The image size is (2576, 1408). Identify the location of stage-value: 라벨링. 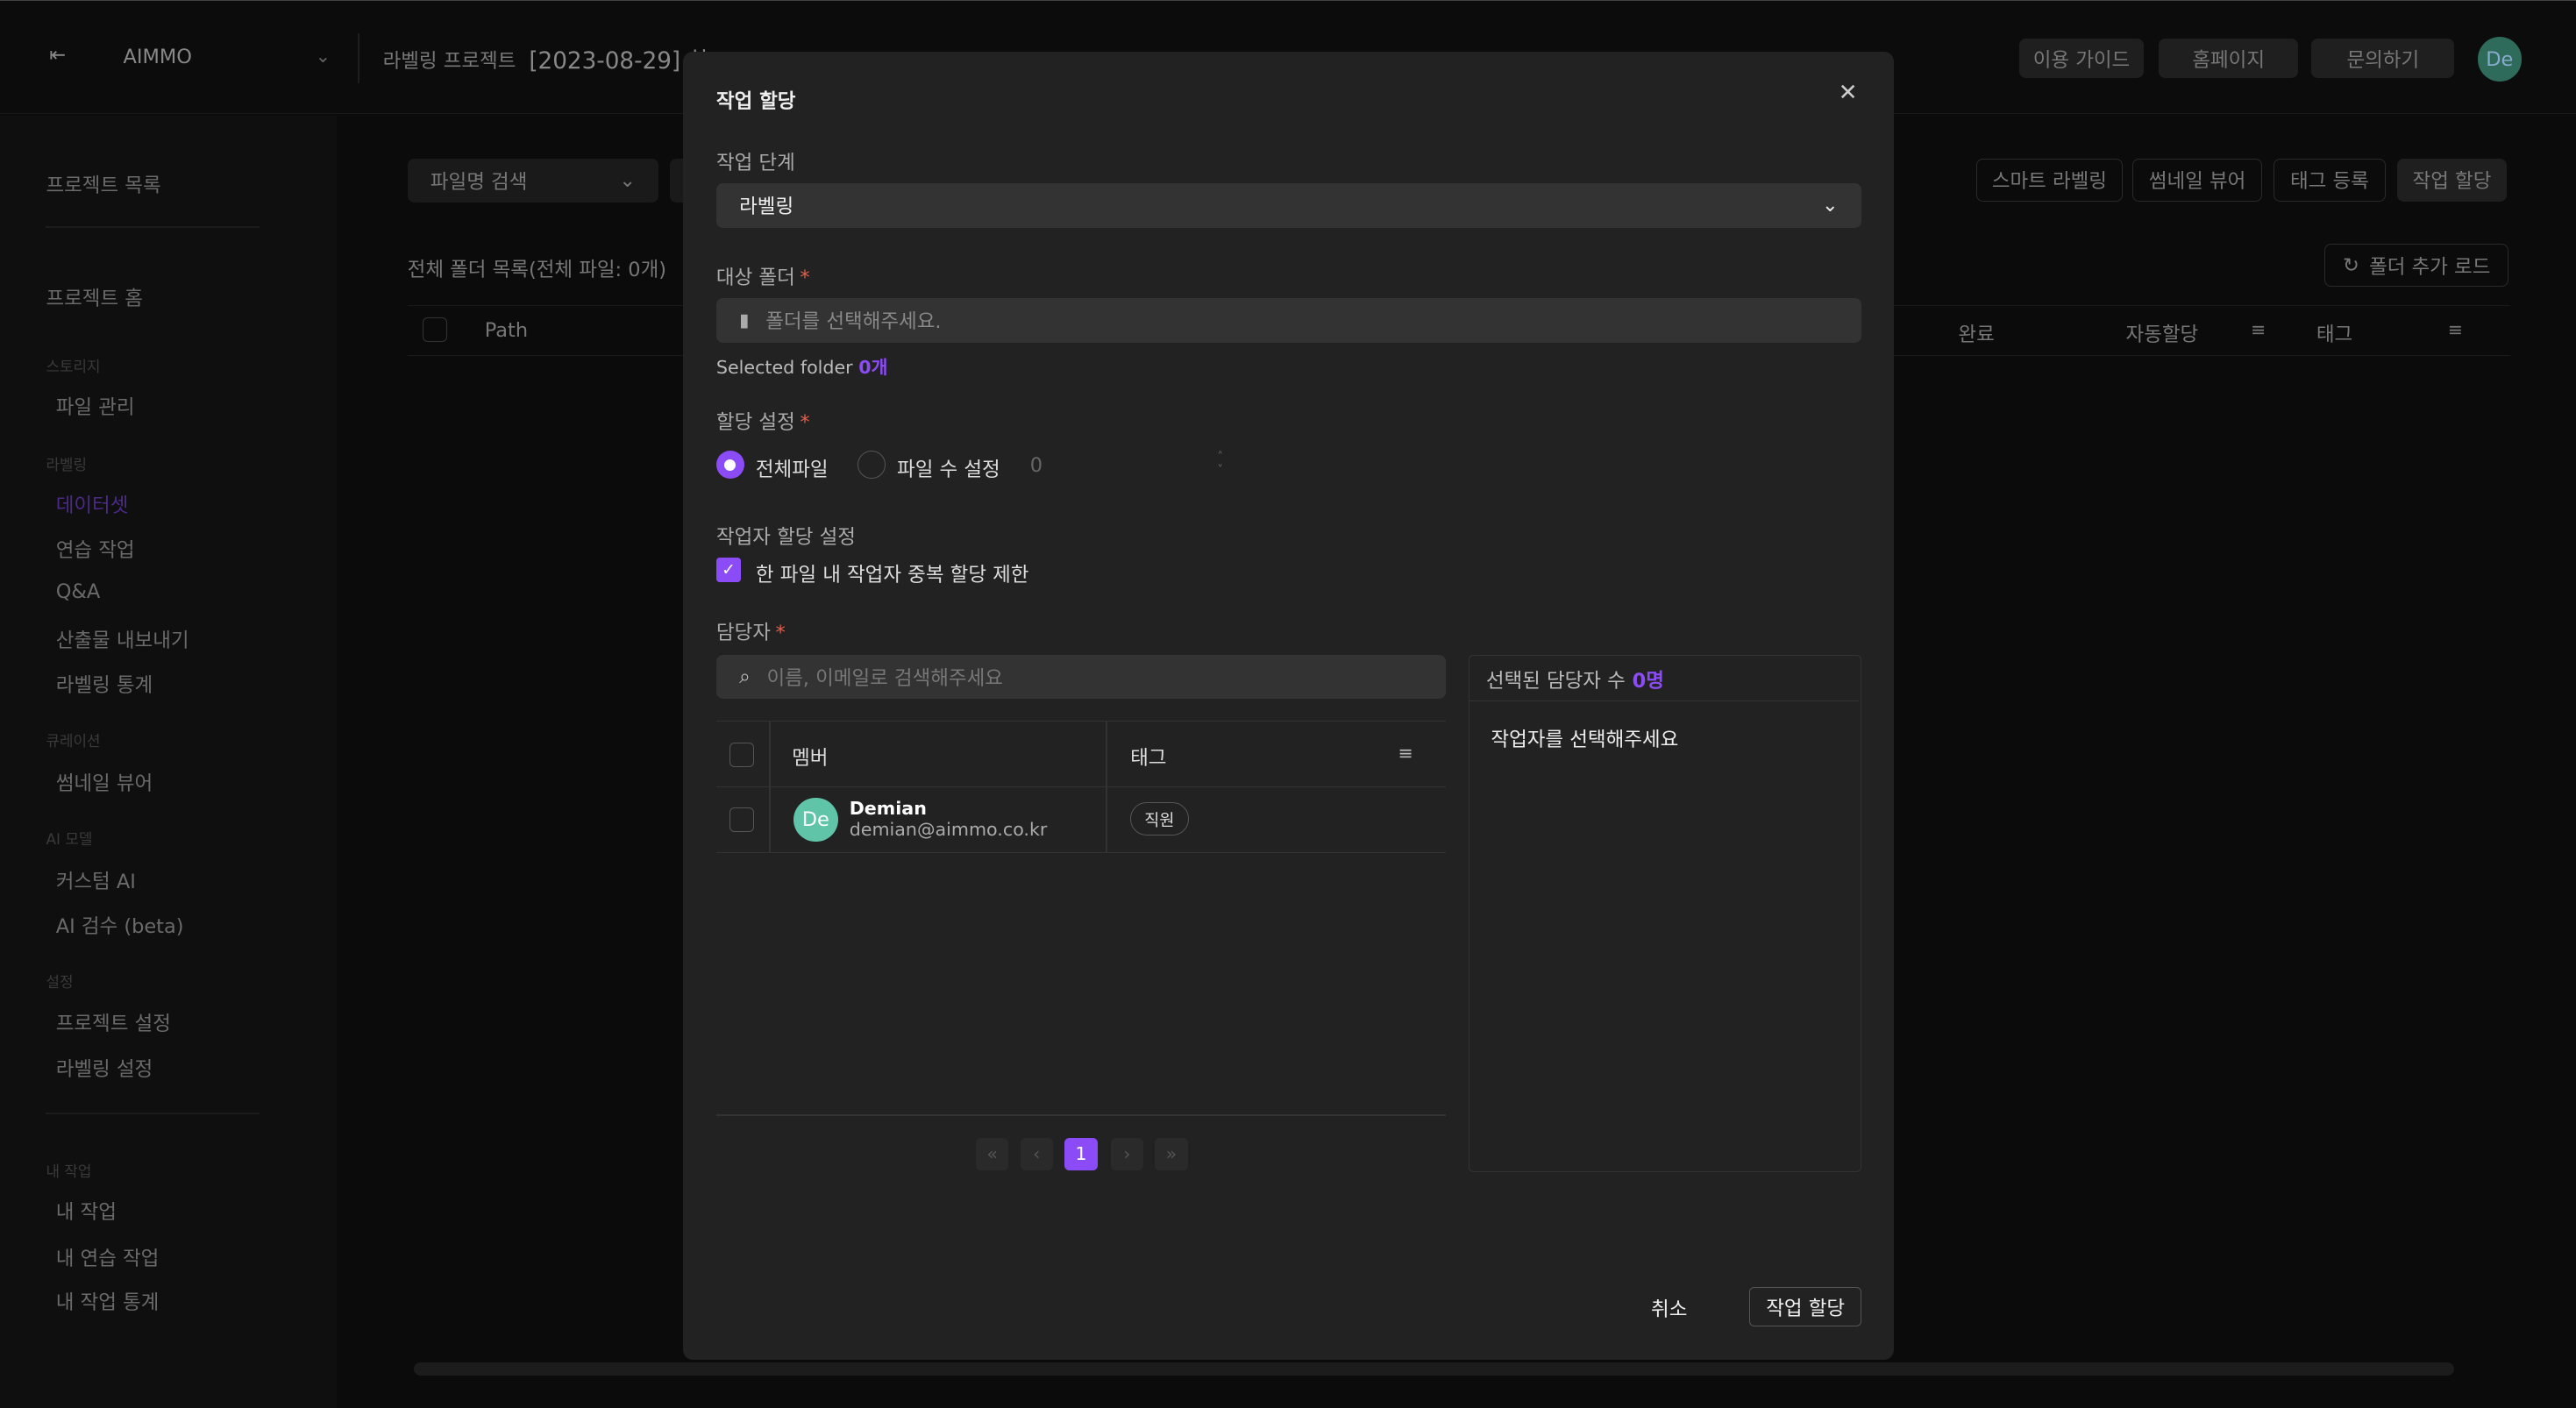
(766, 207).